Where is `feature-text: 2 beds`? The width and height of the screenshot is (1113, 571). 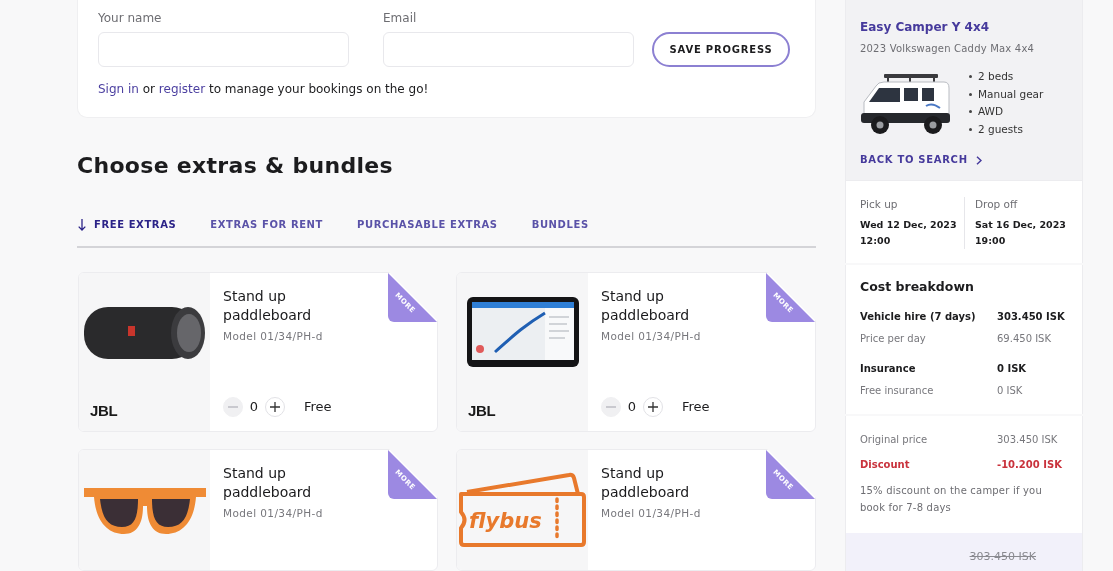
feature-text: 2 beds is located at coordinates (996, 76).